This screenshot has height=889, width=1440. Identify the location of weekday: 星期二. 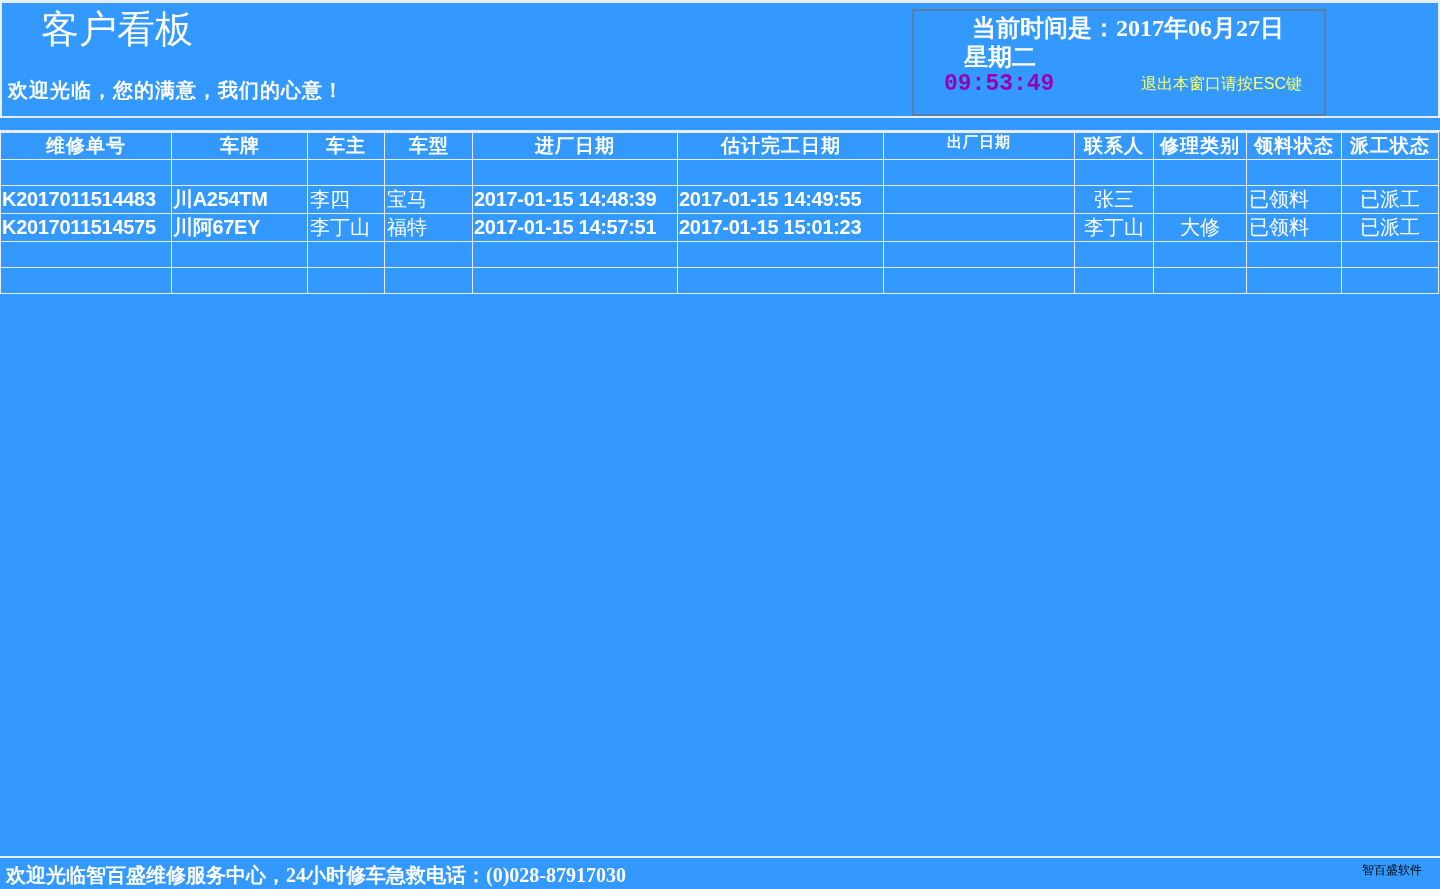
(1000, 57).